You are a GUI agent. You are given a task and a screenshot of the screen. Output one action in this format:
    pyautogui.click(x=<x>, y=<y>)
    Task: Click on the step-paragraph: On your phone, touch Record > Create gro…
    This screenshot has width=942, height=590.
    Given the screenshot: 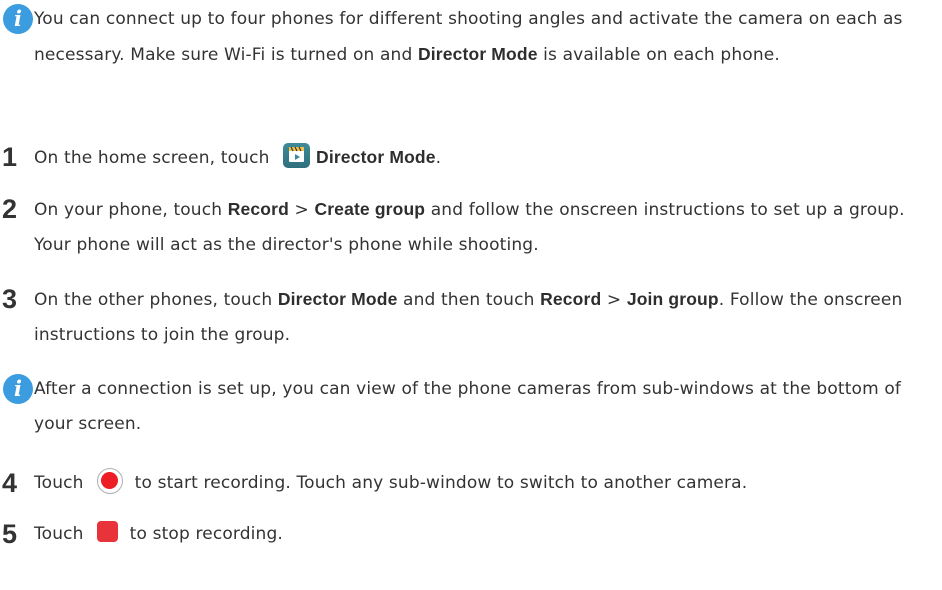 What is the action you would take?
    pyautogui.click(x=484, y=227)
    